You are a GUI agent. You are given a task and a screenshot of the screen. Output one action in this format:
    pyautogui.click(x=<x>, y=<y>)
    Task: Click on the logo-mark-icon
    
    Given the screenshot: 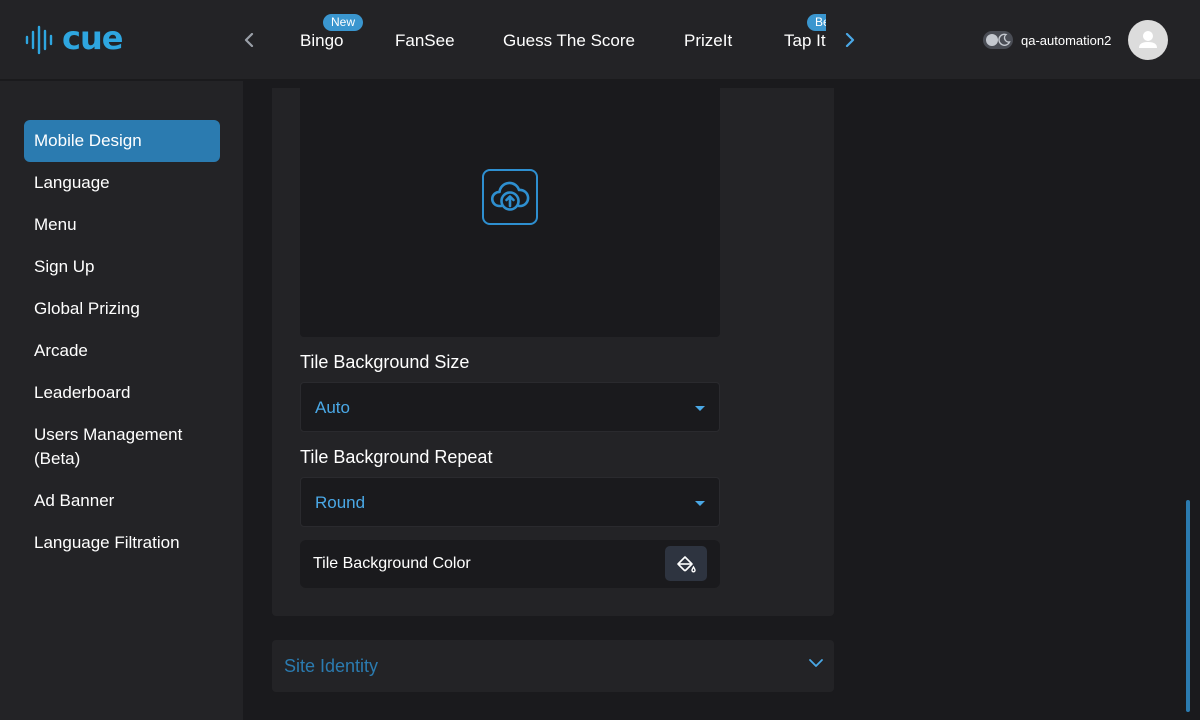 What is the action you would take?
    pyautogui.click(x=39, y=40)
    